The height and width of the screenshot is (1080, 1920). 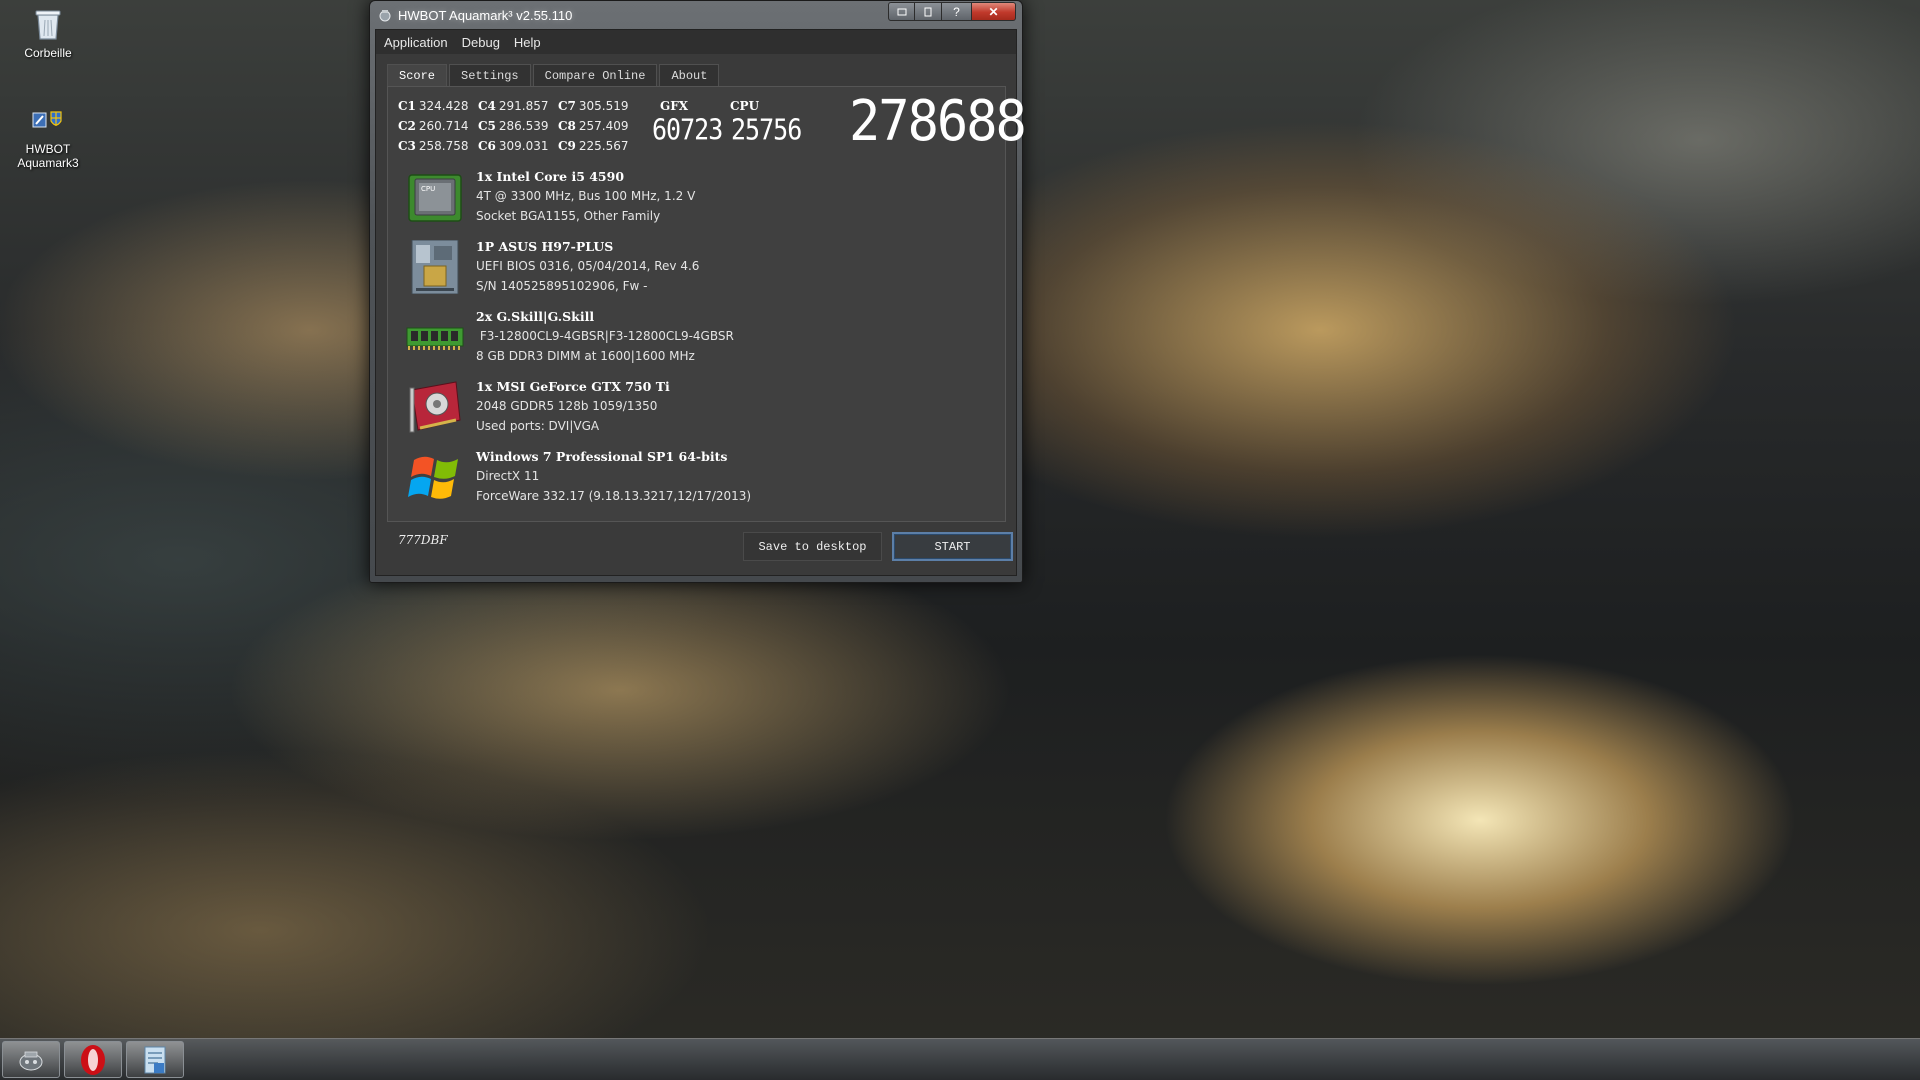 What do you see at coordinates (573, 386) in the screenshot?
I see `gpu-title: 1x MSI GeForce GTX 750 Ti` at bounding box center [573, 386].